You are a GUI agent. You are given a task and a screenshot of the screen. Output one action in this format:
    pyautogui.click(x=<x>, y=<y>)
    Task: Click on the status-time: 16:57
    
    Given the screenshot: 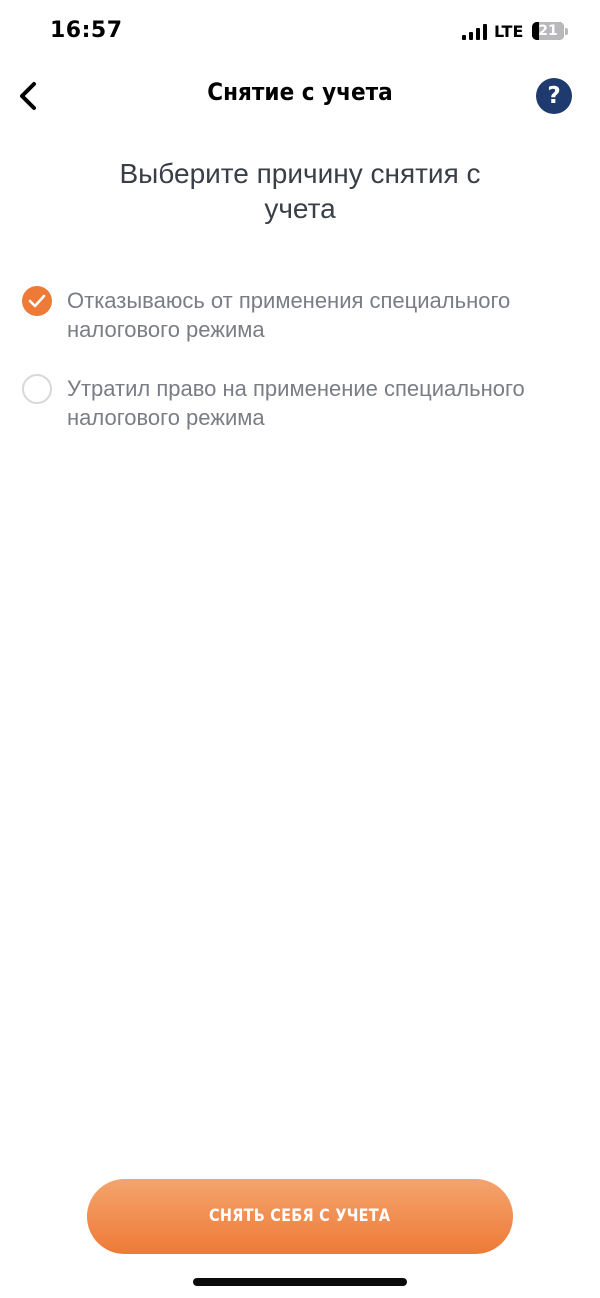 What is the action you would take?
    pyautogui.click(x=86, y=30)
    